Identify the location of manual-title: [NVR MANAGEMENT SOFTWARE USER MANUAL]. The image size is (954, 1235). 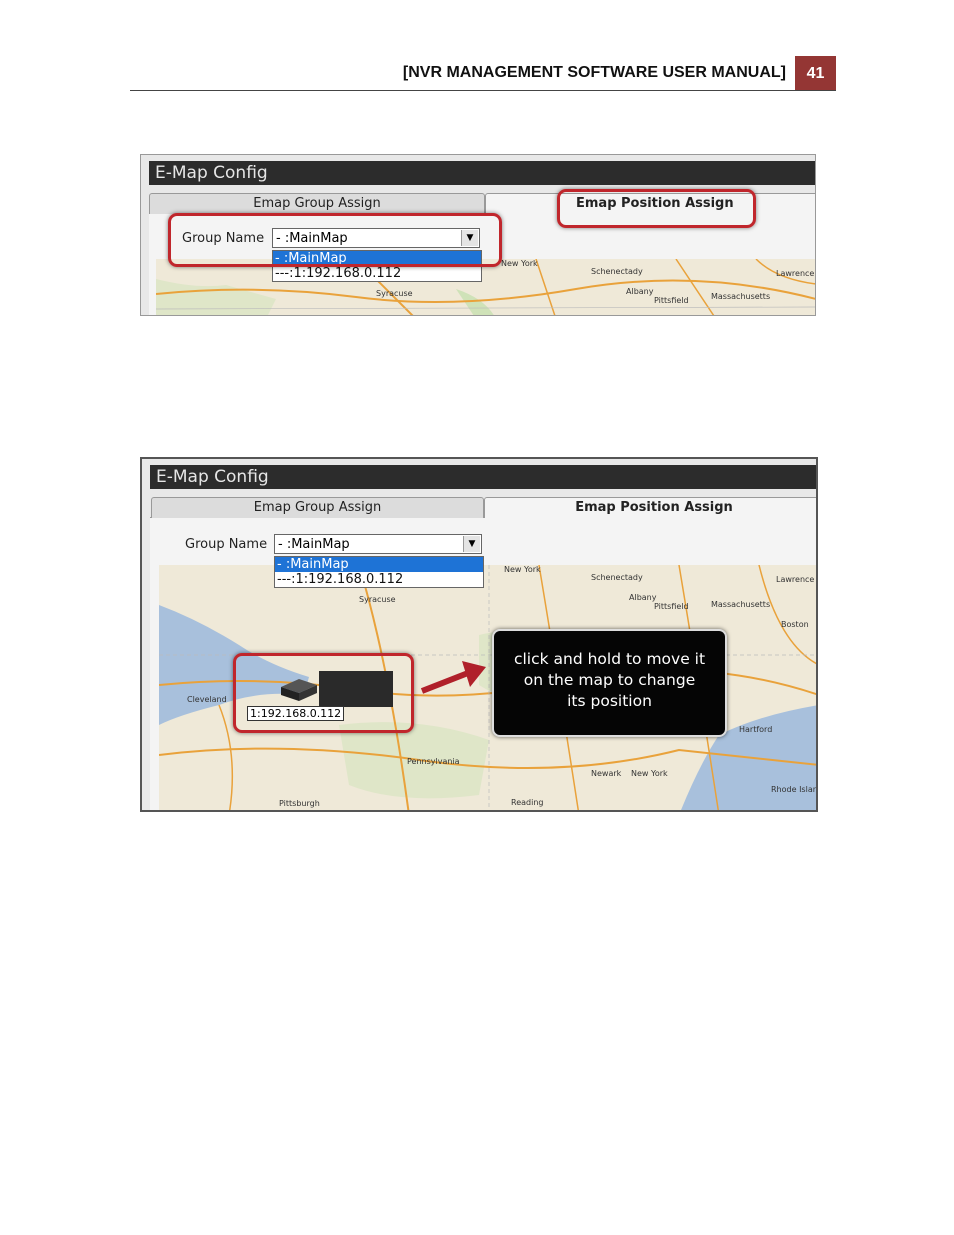
(594, 72).